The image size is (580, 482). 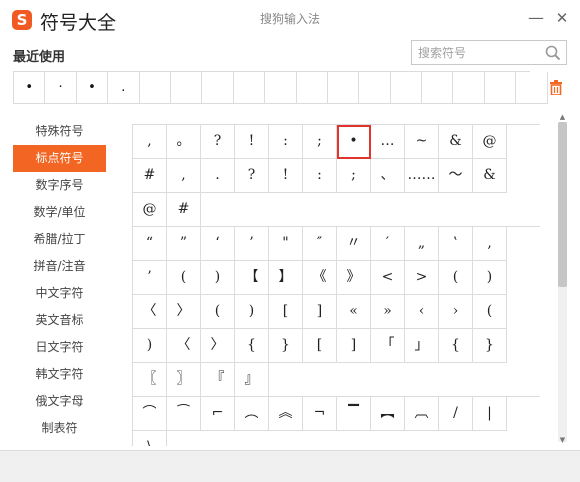 I want to click on sidebar-item: 英文音标, so click(x=59, y=320).